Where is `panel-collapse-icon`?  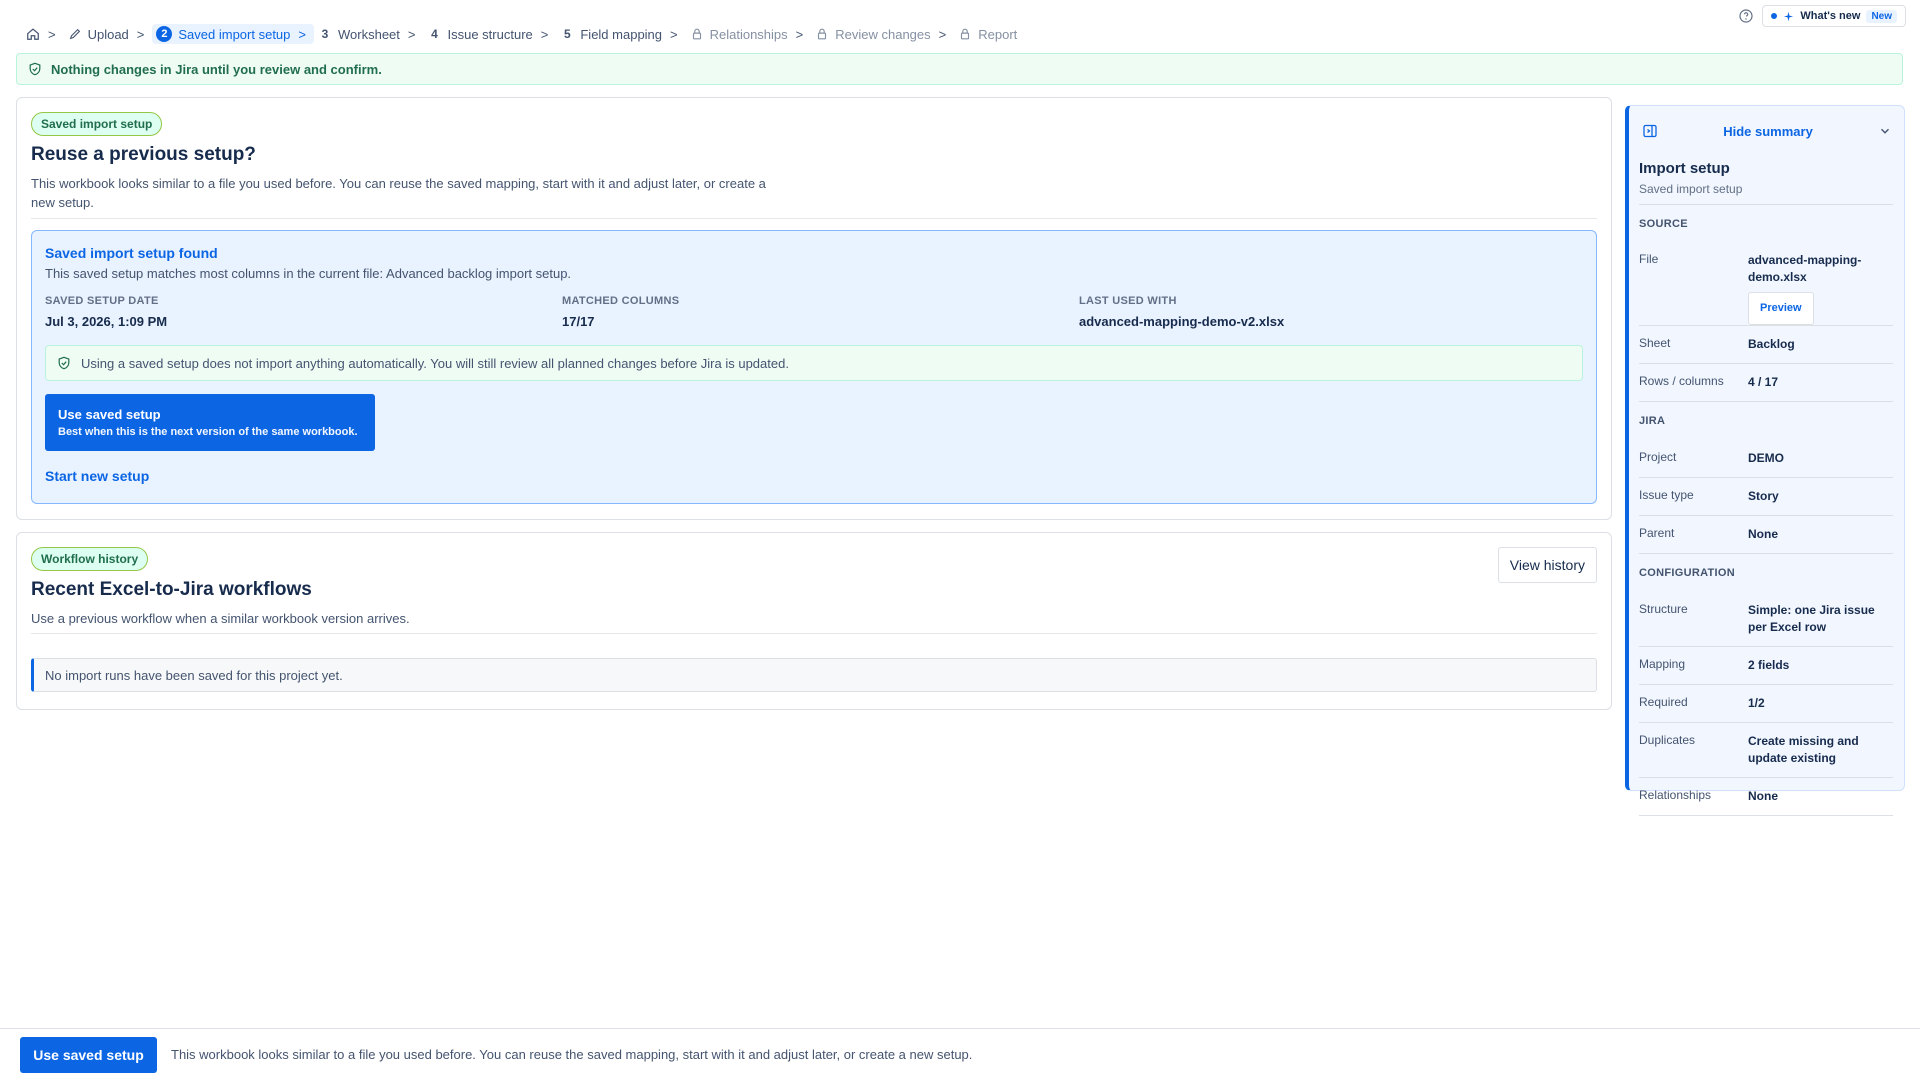
panel-collapse-icon is located at coordinates (1650, 131).